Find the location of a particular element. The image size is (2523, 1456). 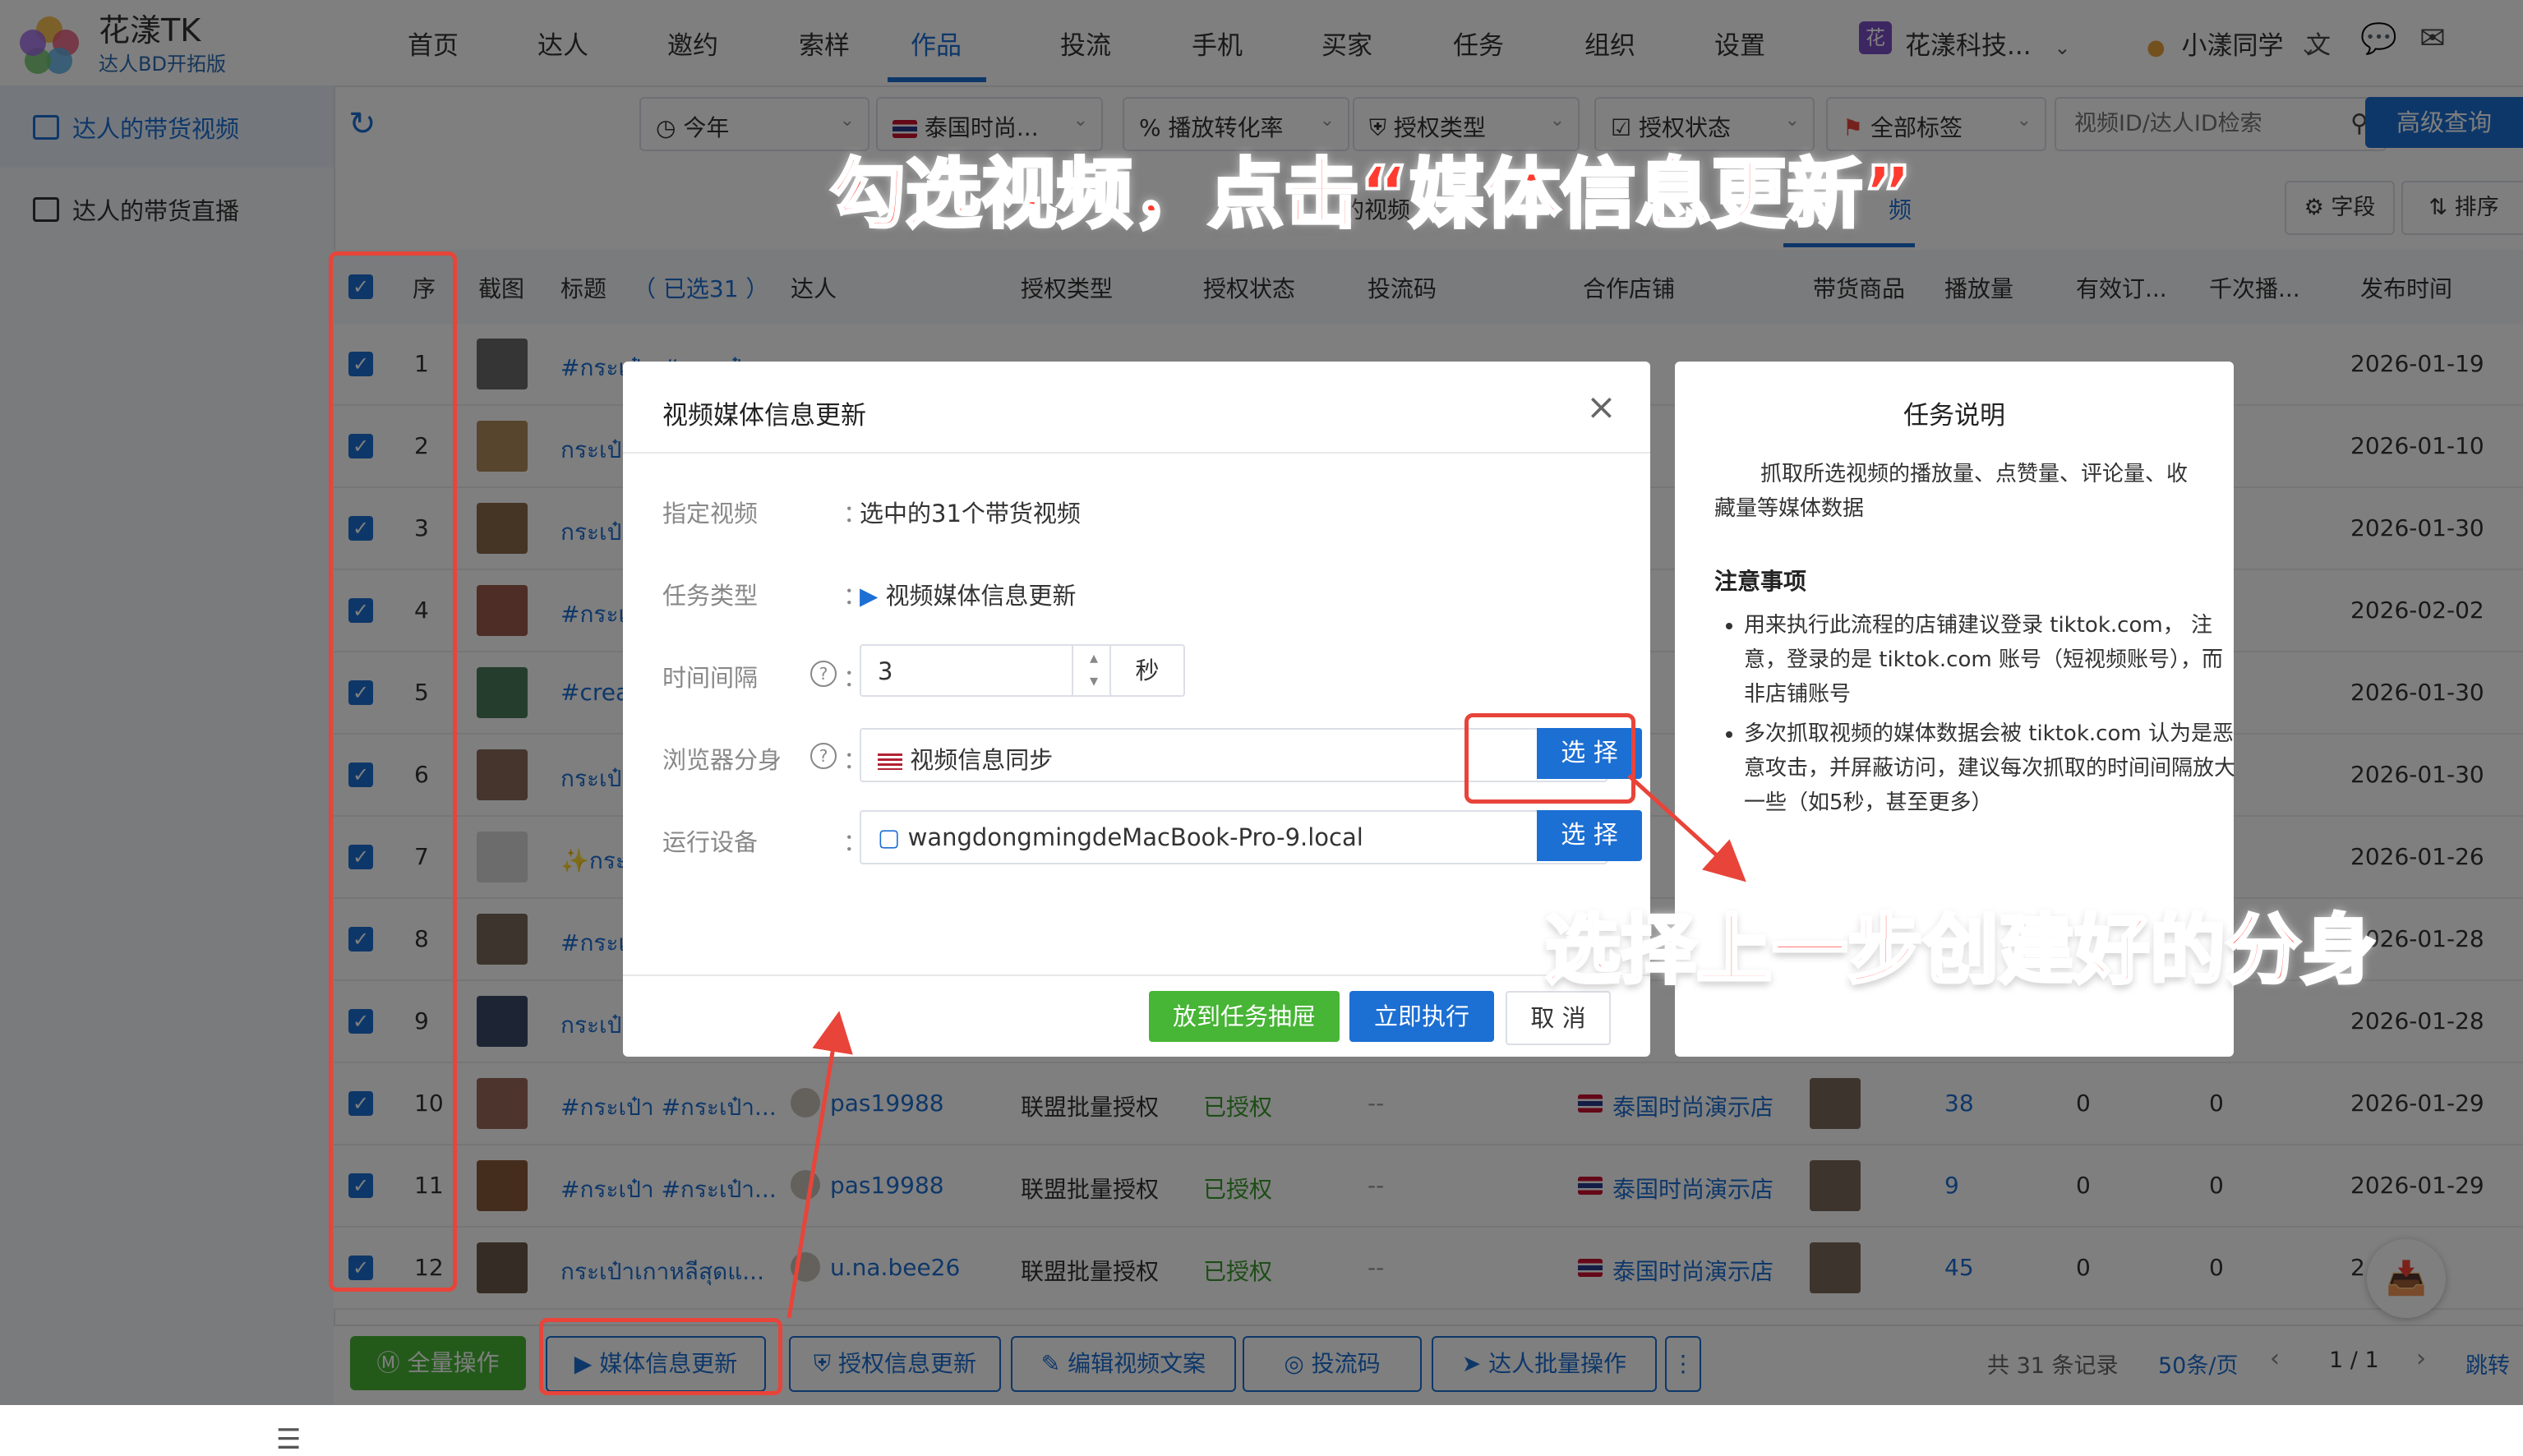

task-type-label: 任务类型 is located at coordinates (710, 596).